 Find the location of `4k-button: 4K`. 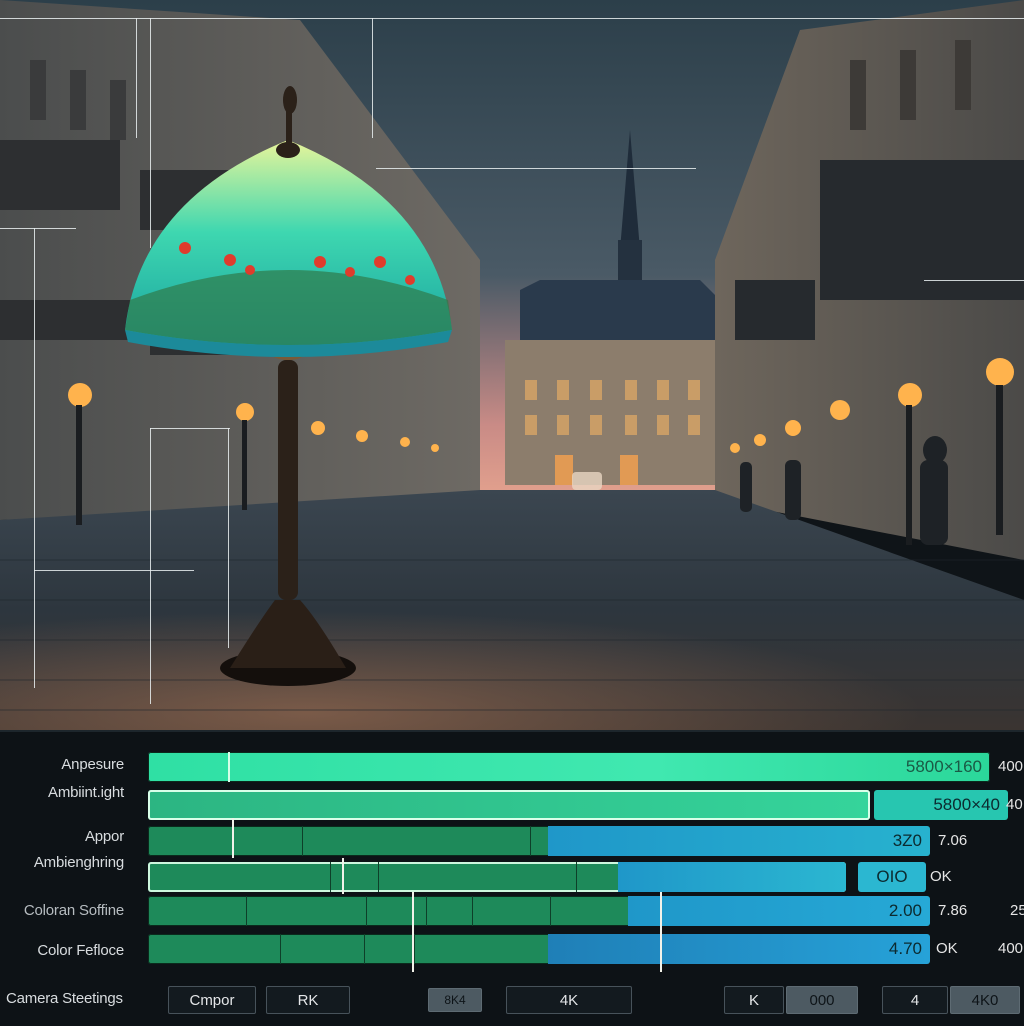

4k-button: 4K is located at coordinates (569, 1000).